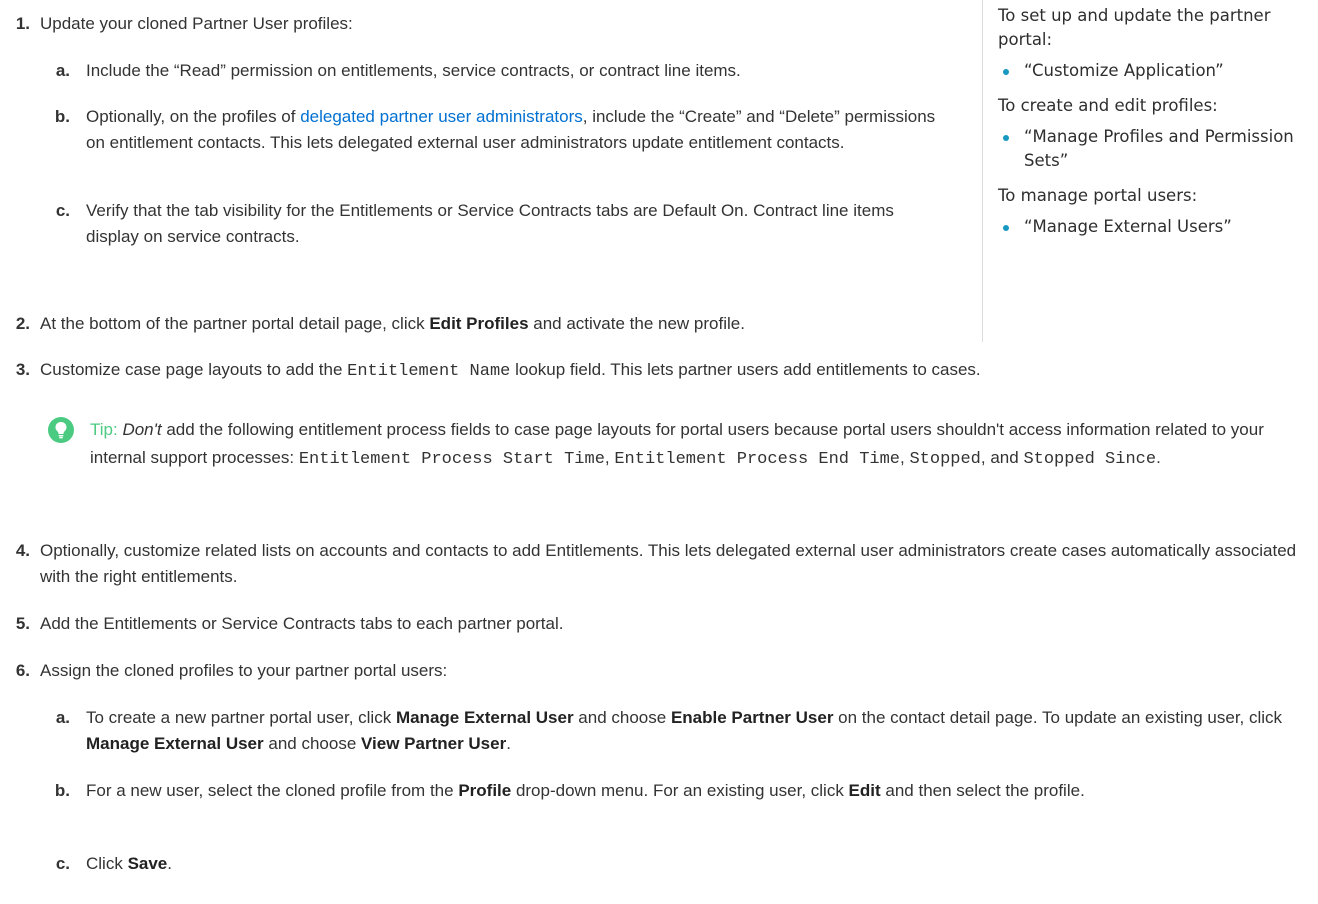 Image resolution: width=1318 pixels, height=904 pixels. I want to click on edit-profiles-label: Edit Profiles, so click(479, 323).